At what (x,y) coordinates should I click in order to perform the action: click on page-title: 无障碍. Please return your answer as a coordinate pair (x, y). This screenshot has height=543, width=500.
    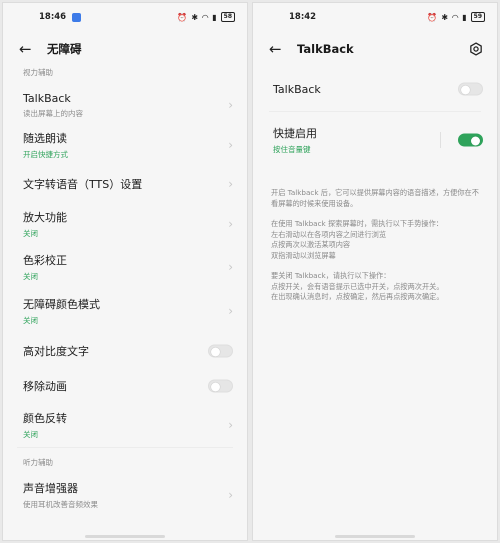
    Looking at the image, I should click on (64, 49).